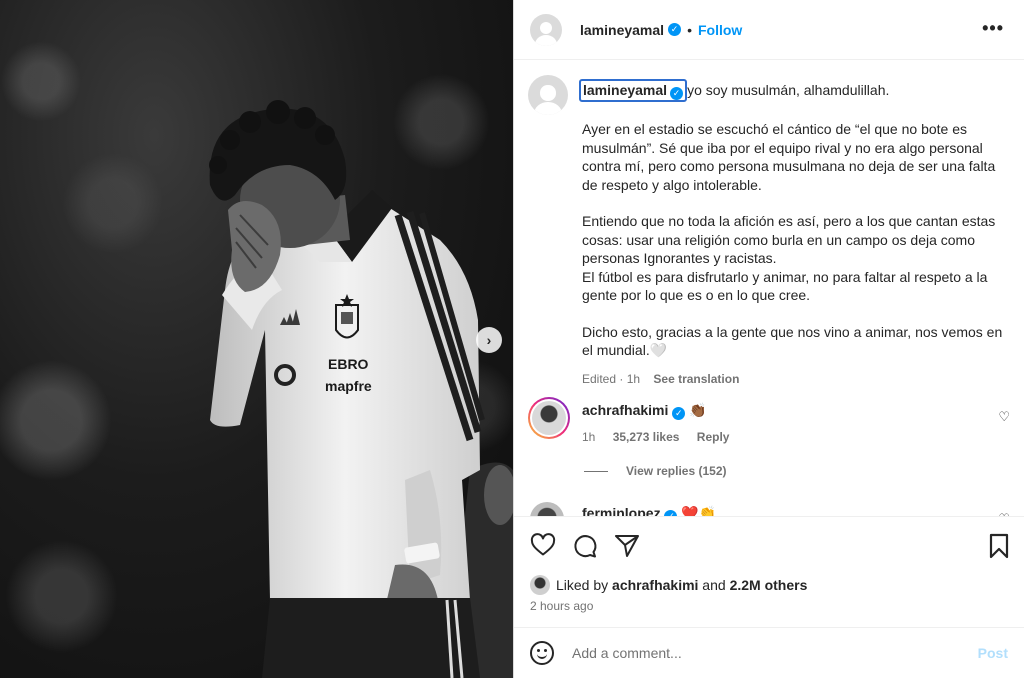 This screenshot has width=1024, height=678. What do you see at coordinates (993, 653) in the screenshot?
I see `post-comment-button: Post` at bounding box center [993, 653].